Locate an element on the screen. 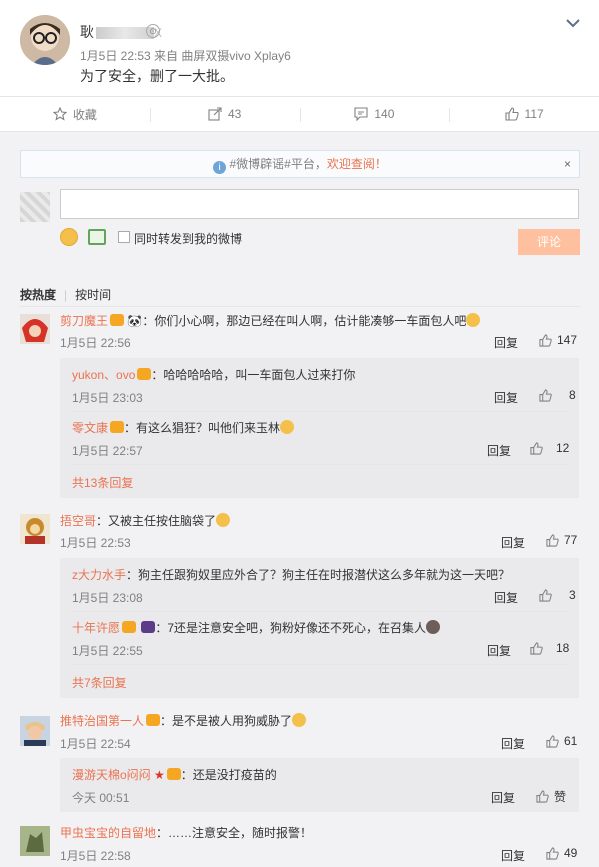  star-badge-icon: ★ is located at coordinates (159, 775).